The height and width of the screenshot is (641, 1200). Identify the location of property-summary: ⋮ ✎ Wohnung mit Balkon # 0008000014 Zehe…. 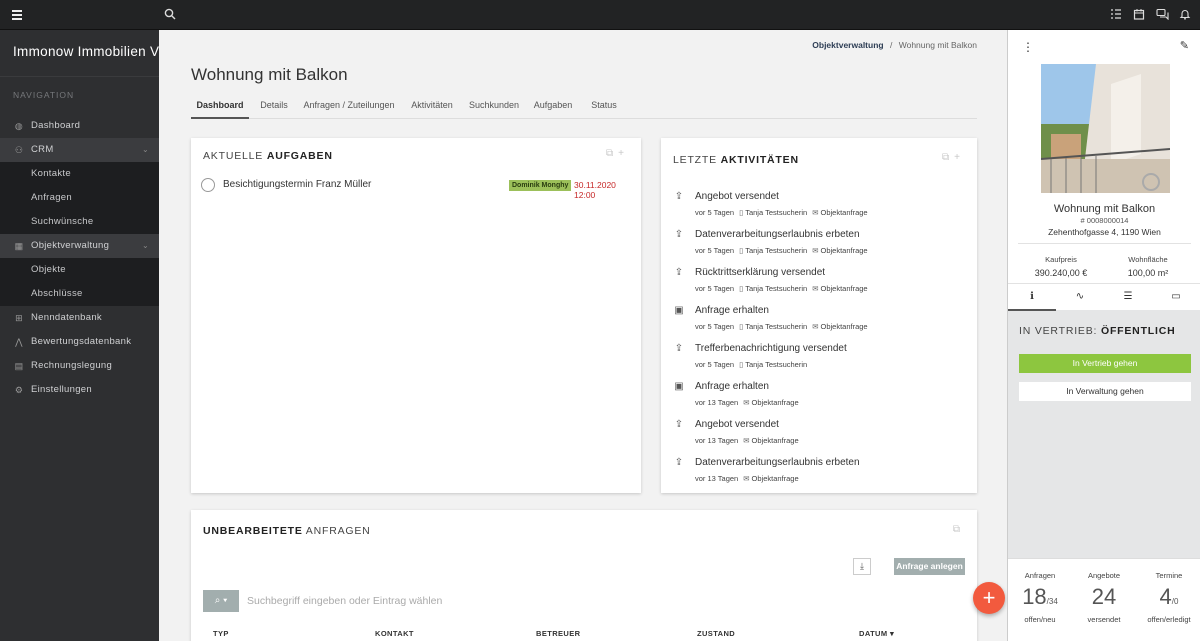
(1104, 170).